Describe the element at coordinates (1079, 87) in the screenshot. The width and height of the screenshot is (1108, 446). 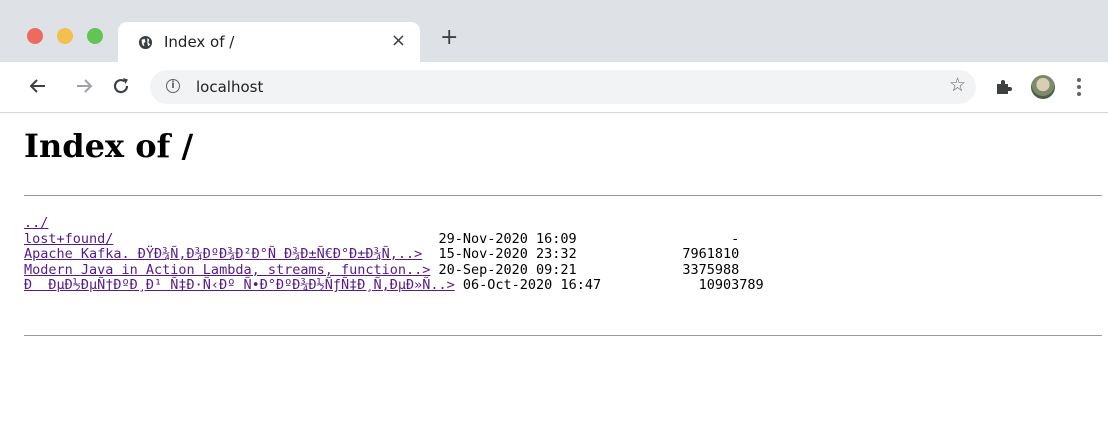
I see `more-vertical-icon` at that location.